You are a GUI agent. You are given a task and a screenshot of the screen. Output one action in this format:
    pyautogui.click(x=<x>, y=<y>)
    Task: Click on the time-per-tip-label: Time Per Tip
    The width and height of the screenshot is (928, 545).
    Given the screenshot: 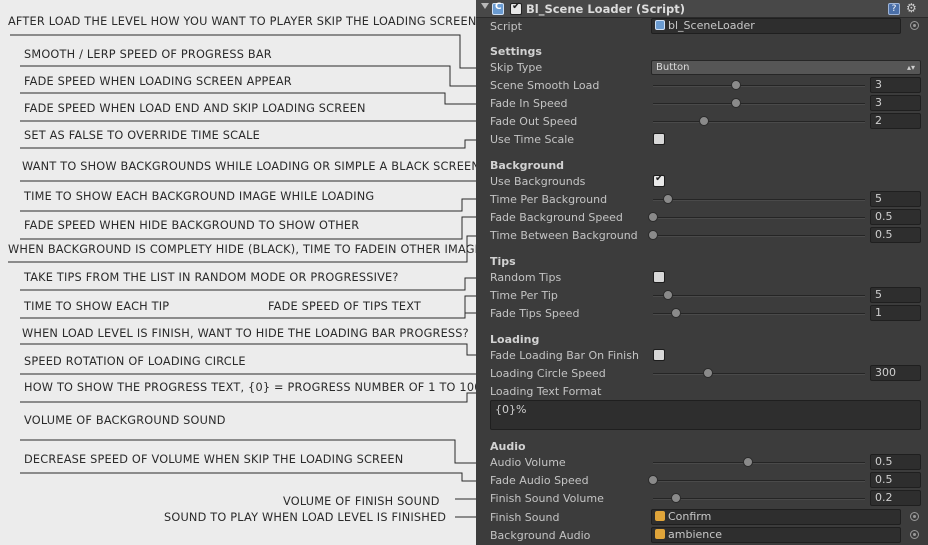 What is the action you would take?
    pyautogui.click(x=524, y=295)
    